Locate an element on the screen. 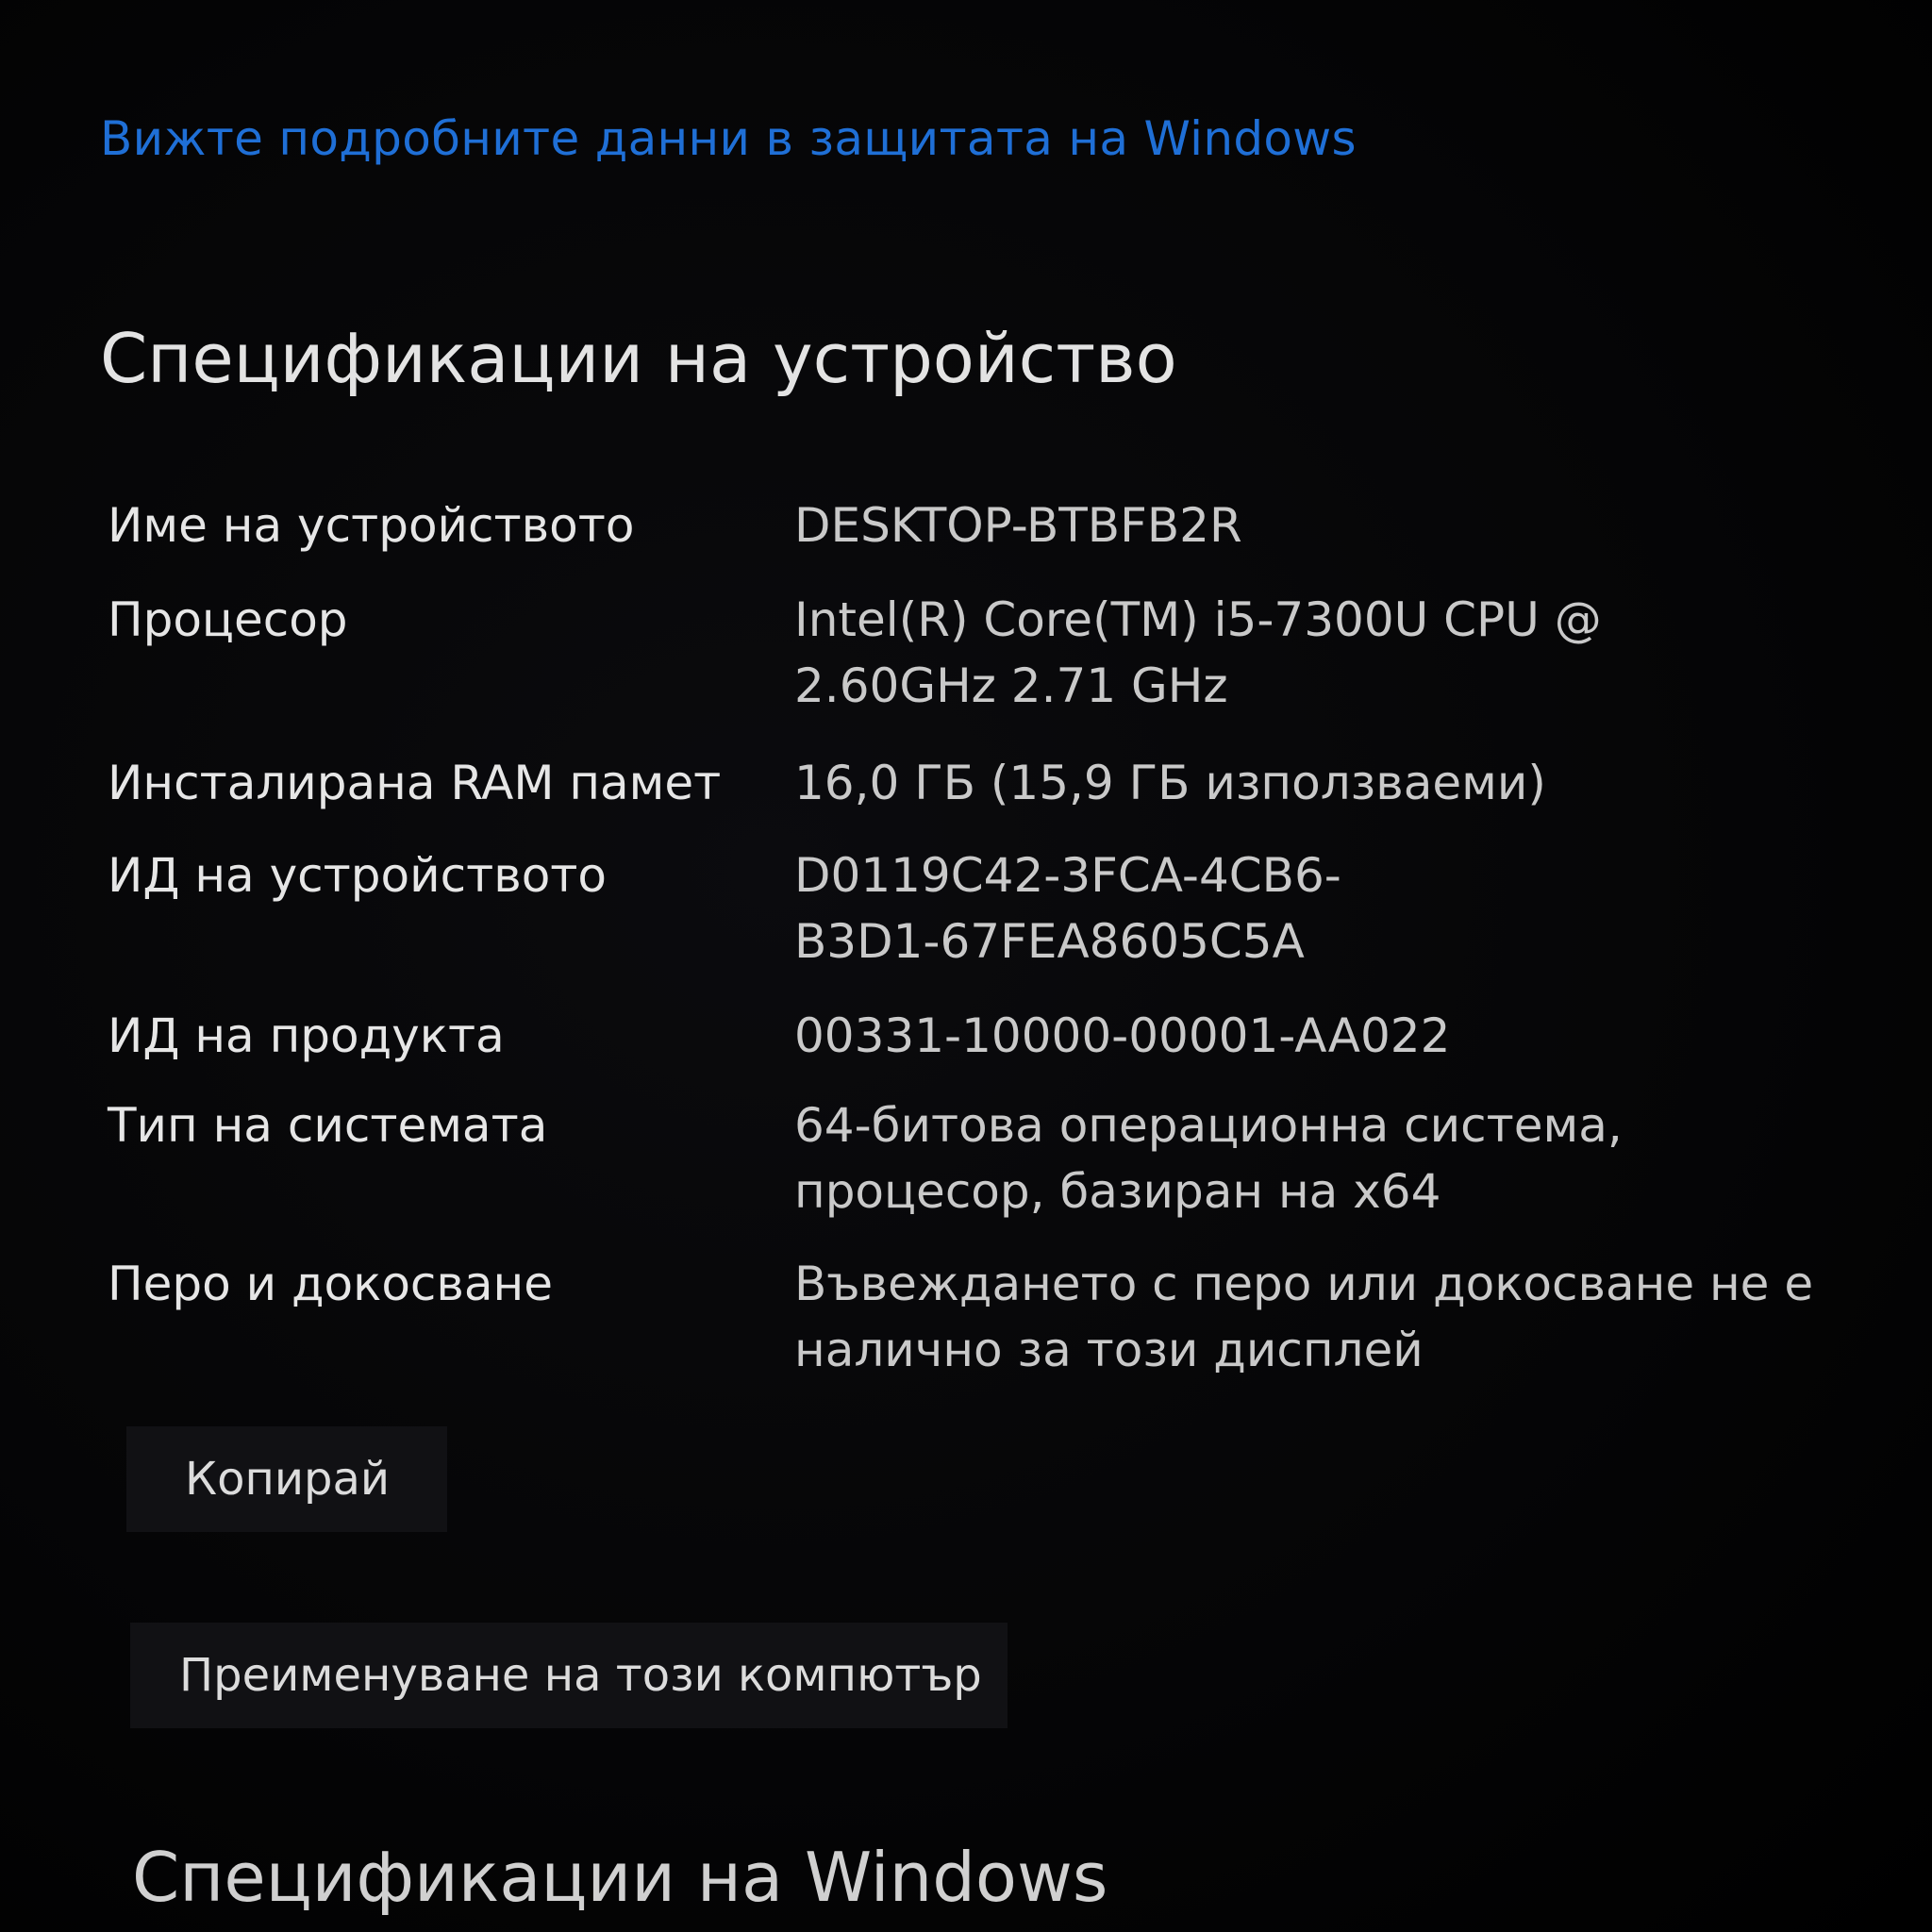 Image resolution: width=1932 pixels, height=1932 pixels. spec-label: Процесор is located at coordinates (228, 620).